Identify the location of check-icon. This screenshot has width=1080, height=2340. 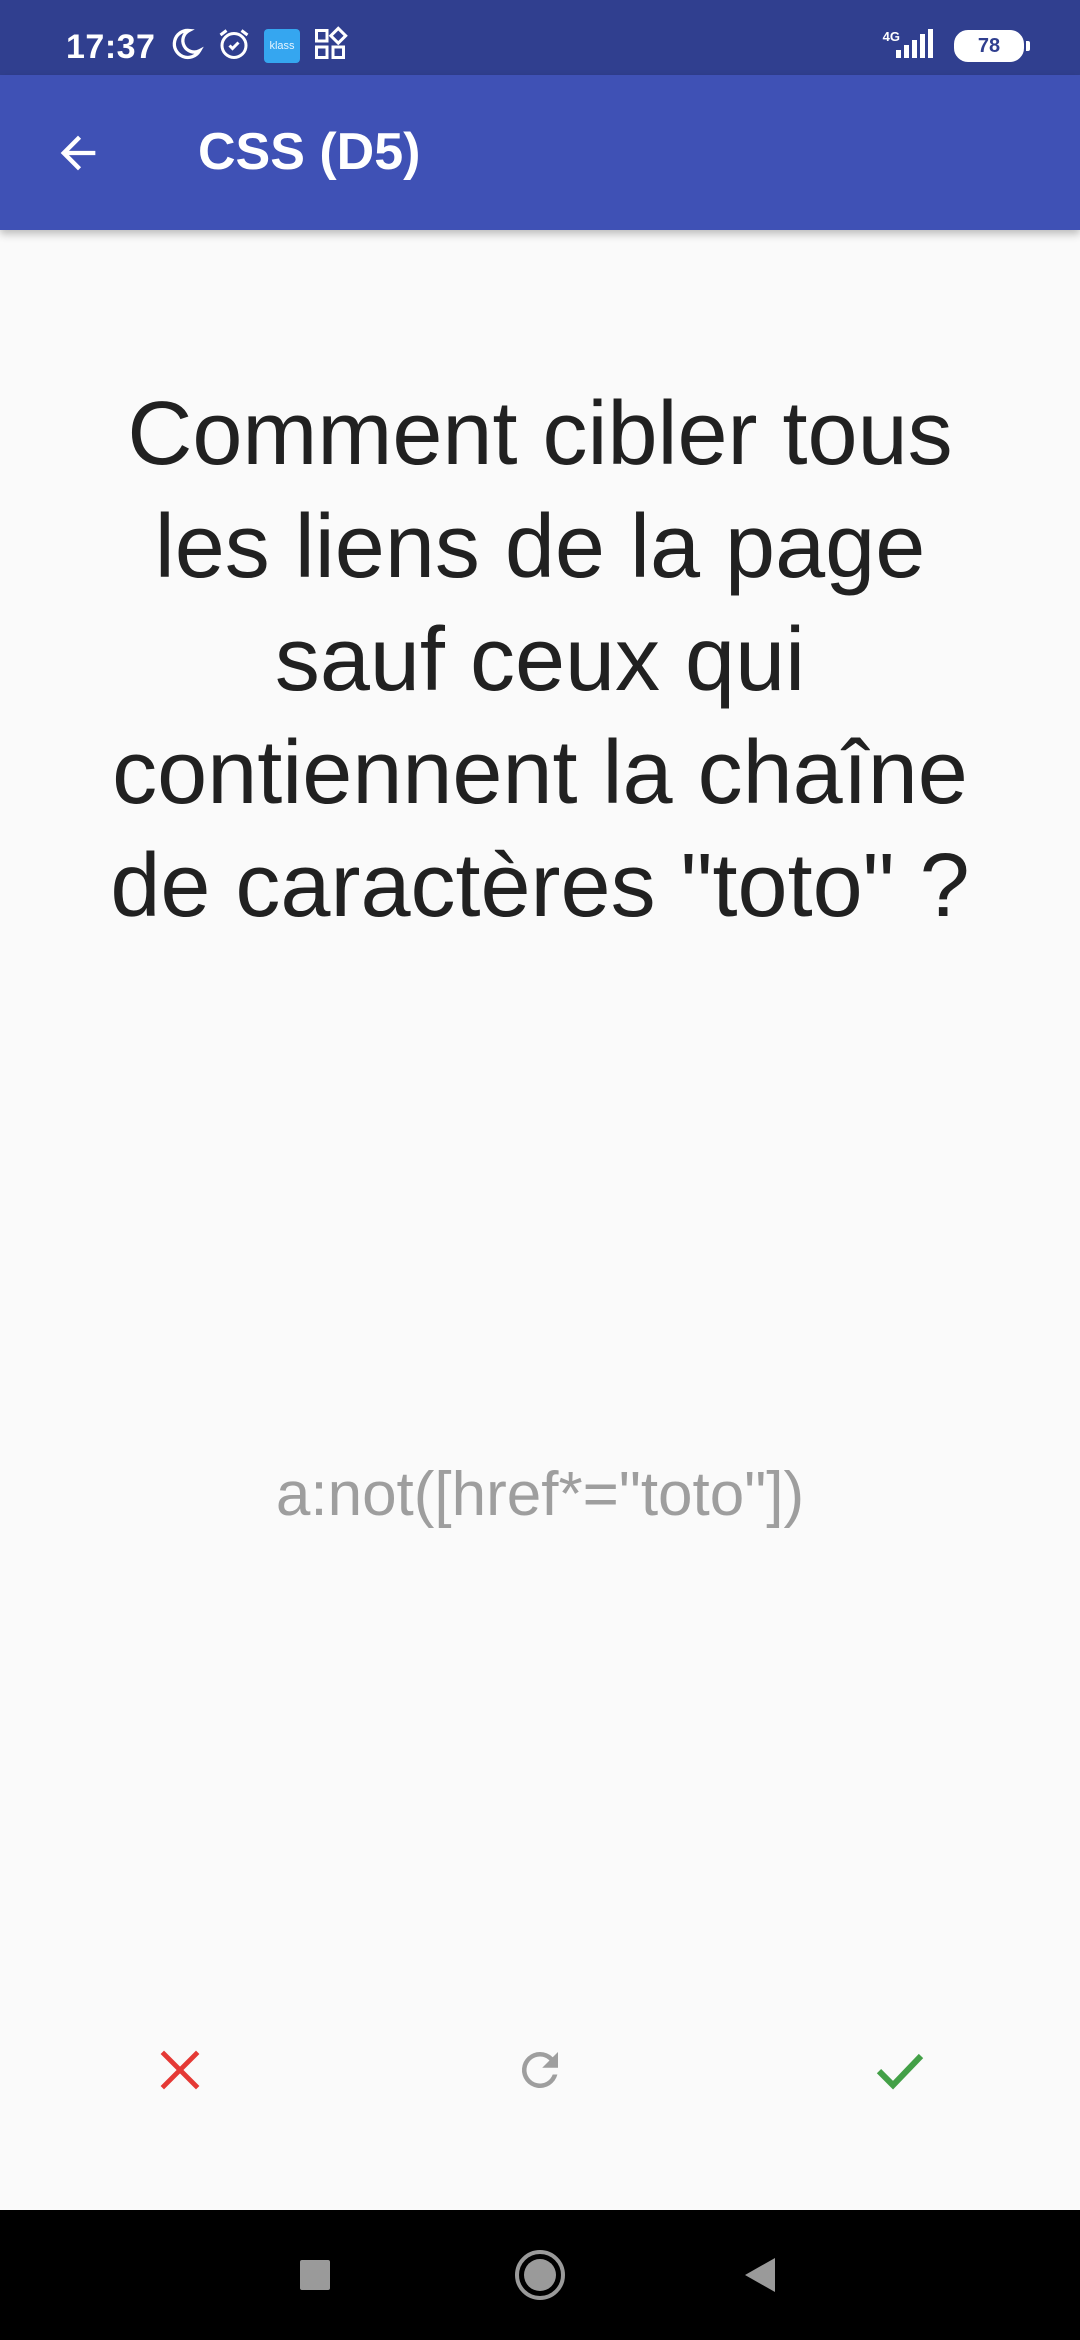
(900, 2071).